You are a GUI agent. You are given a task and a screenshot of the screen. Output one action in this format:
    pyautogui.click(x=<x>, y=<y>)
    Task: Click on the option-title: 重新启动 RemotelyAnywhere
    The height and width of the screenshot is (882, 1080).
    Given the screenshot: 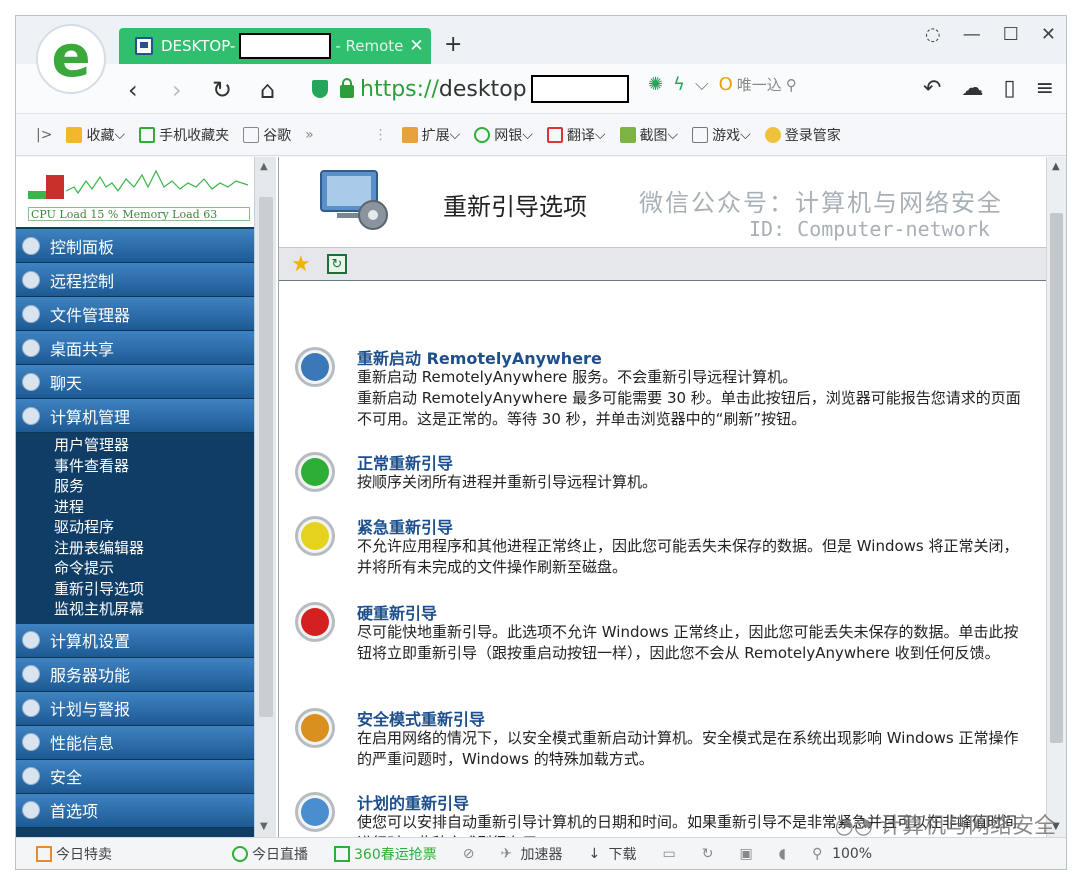 What is the action you would take?
    pyautogui.click(x=479, y=357)
    